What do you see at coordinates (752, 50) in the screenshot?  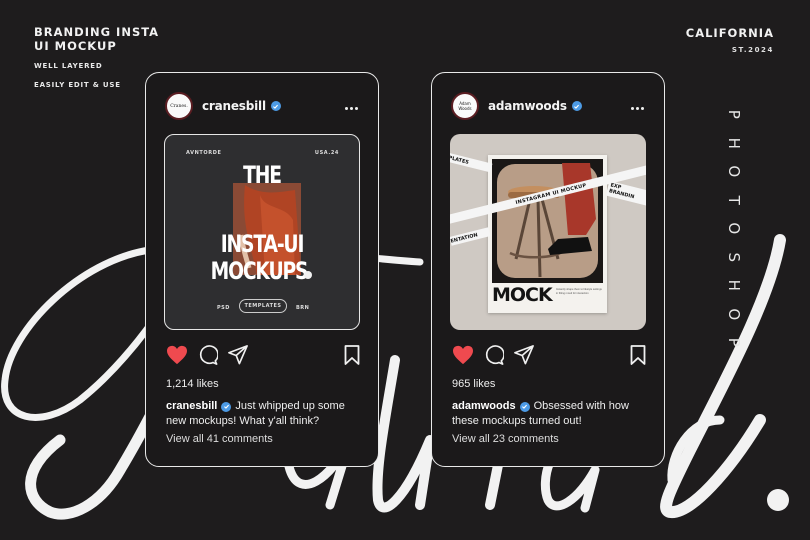 I see `established-year: ST.2024` at bounding box center [752, 50].